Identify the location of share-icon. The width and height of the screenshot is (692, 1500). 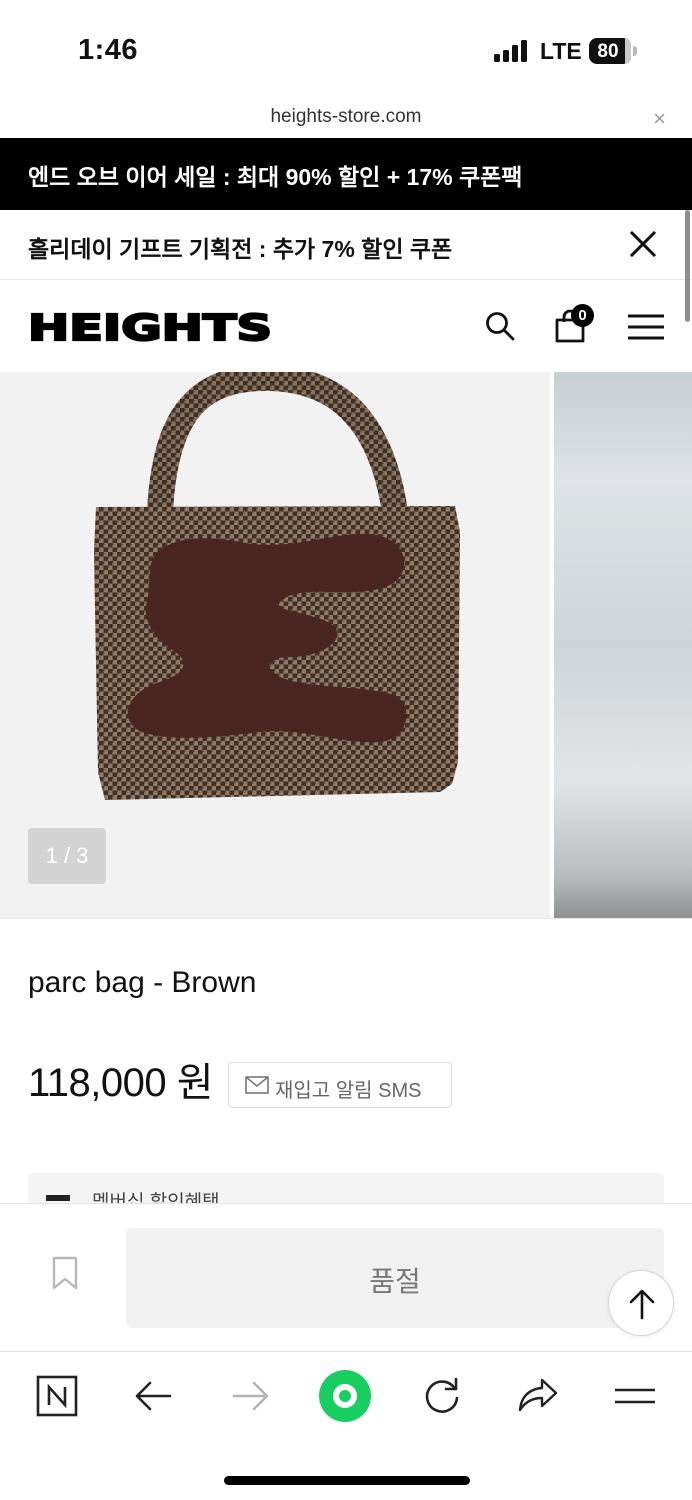
(538, 1396).